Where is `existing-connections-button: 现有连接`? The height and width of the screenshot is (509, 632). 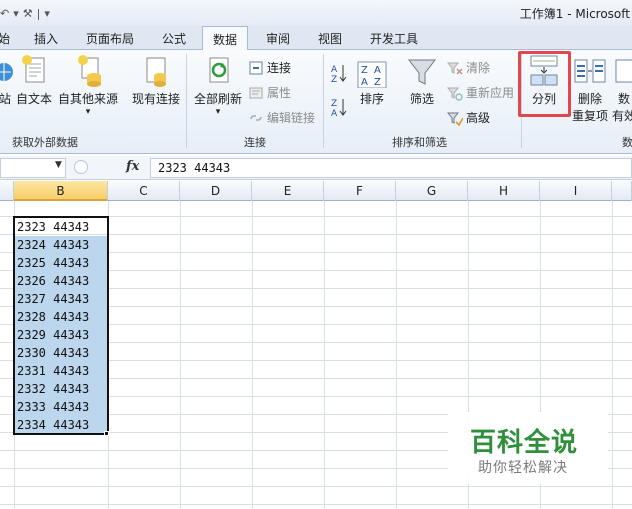 existing-connections-button: 现有连接 is located at coordinates (156, 79).